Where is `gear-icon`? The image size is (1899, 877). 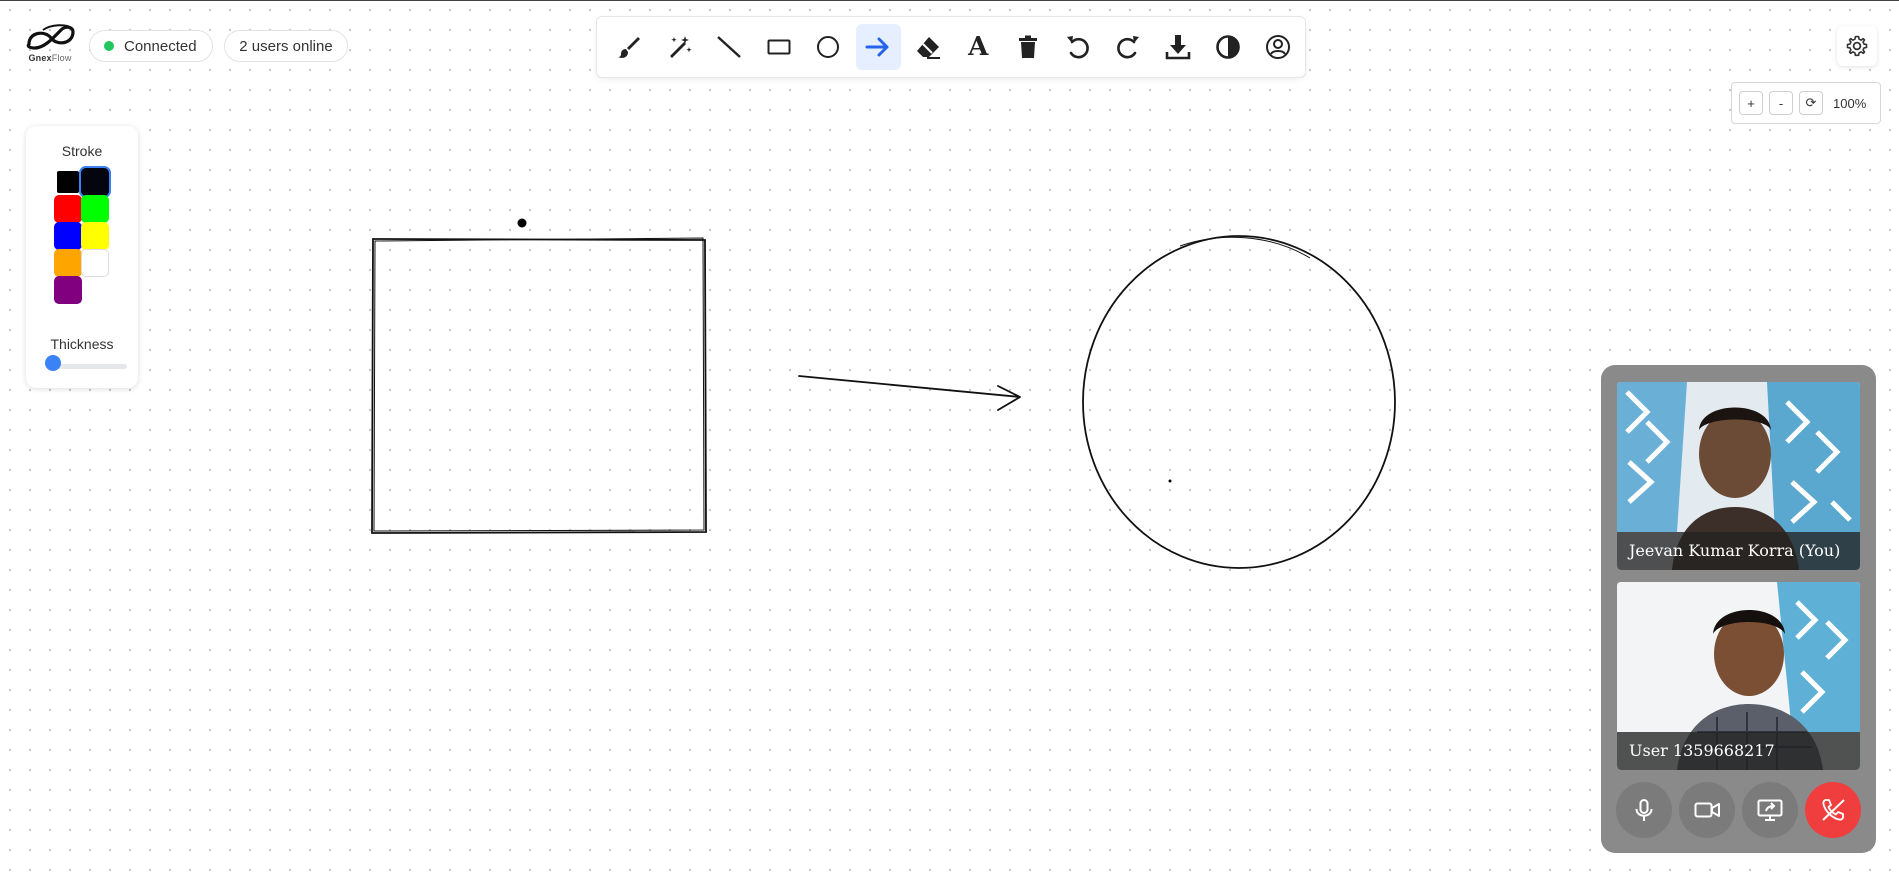
gear-icon is located at coordinates (1857, 46).